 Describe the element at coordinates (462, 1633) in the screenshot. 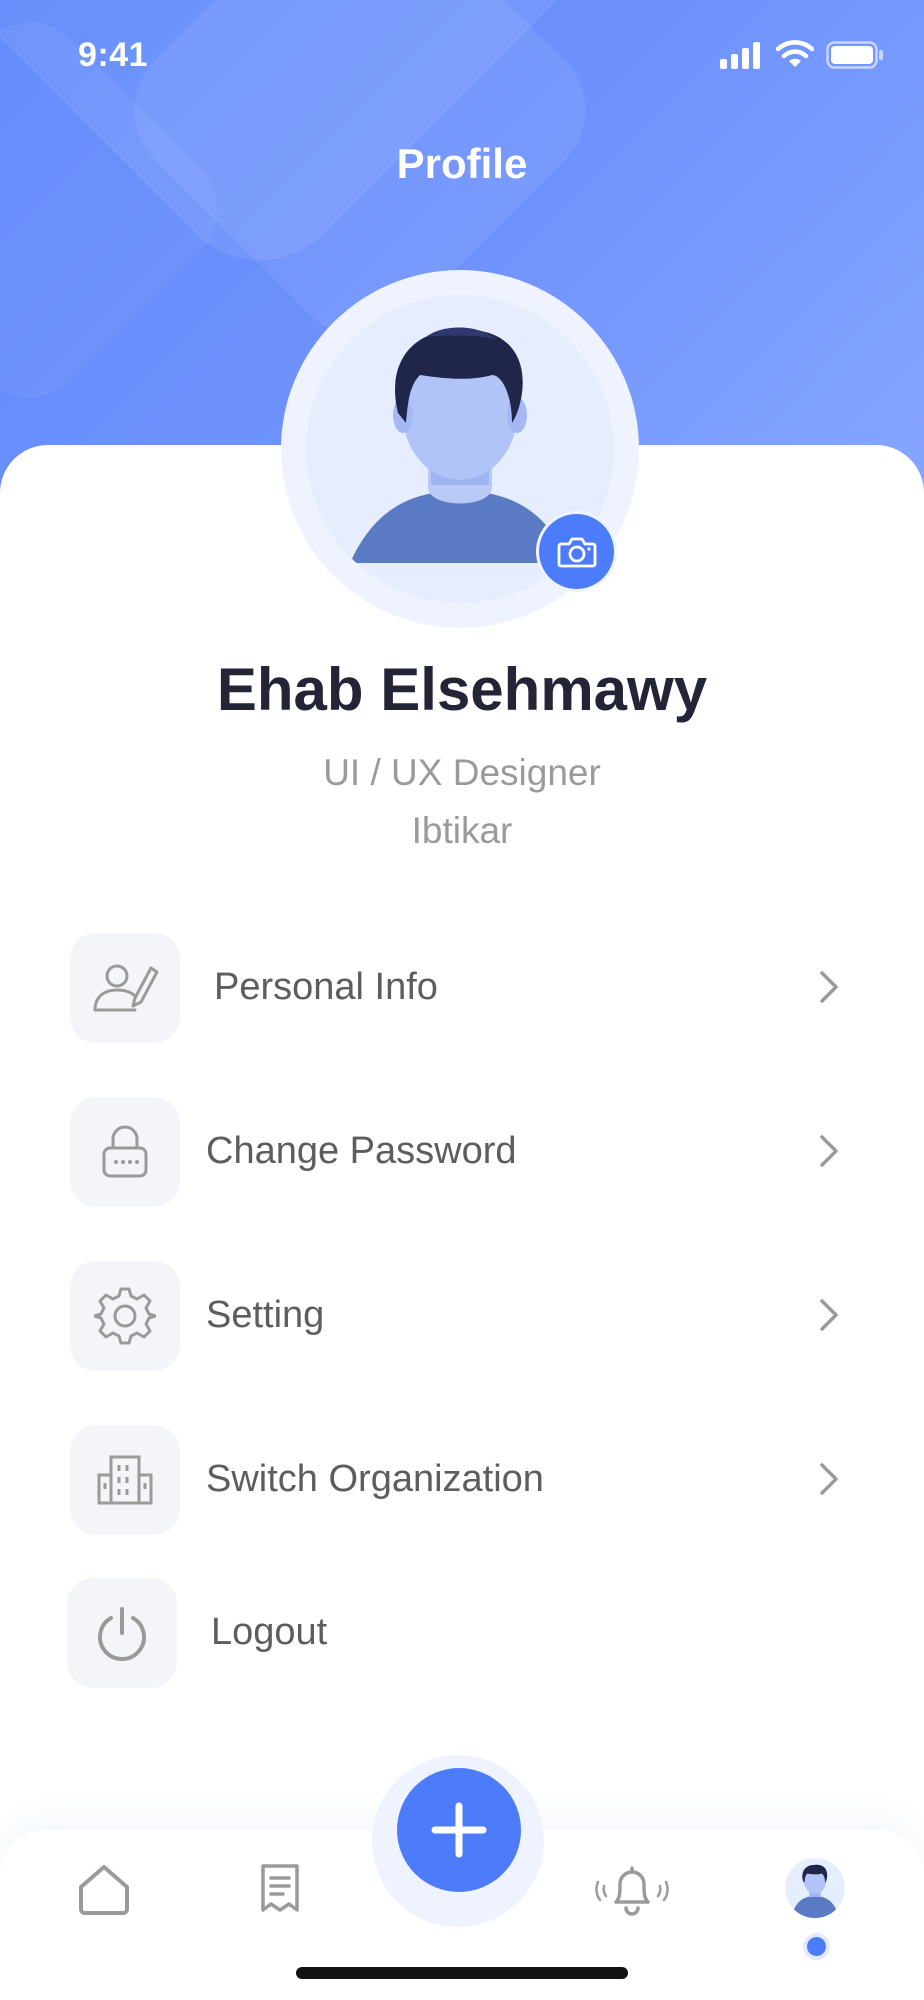

I see `menu-item-logout: Logout` at that location.